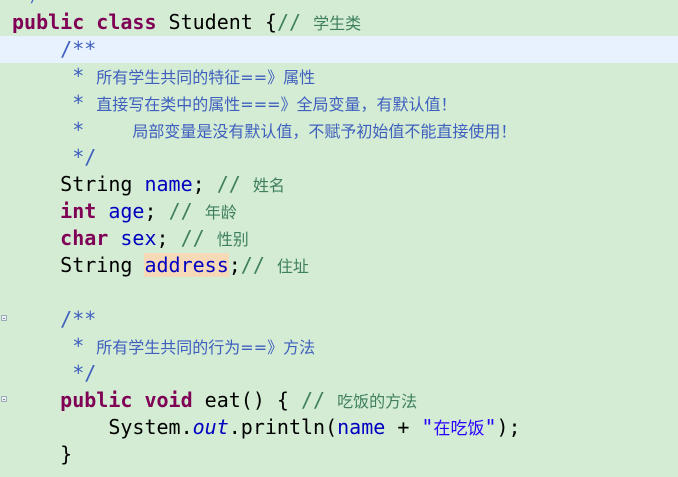 The height and width of the screenshot is (477, 678). What do you see at coordinates (232, 239) in the screenshot?
I see `line-comment: 性别` at bounding box center [232, 239].